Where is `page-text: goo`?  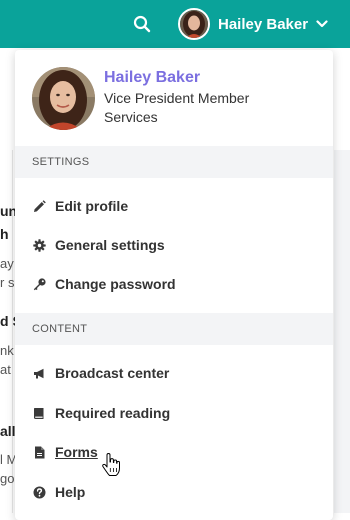
page-text: goo is located at coordinates (8, 478).